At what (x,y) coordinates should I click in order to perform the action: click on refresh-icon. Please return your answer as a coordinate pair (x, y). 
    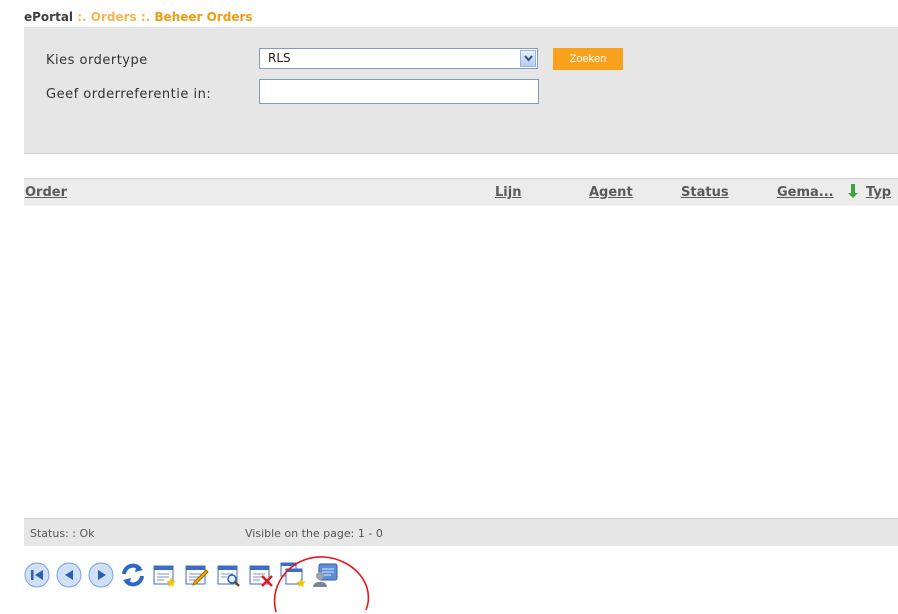
    Looking at the image, I should click on (133, 575).